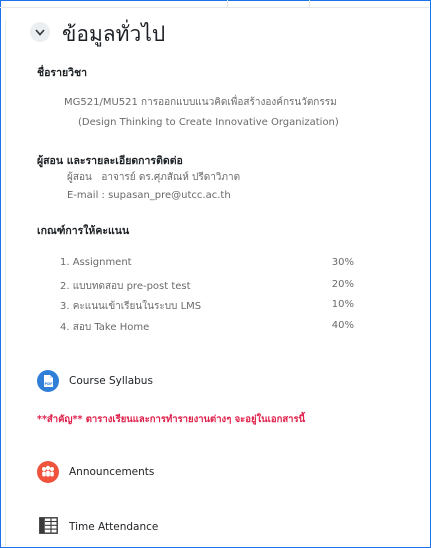 The width and height of the screenshot is (431, 548). What do you see at coordinates (111, 381) in the screenshot?
I see `course-syllabus-label: Course Syllabus` at bounding box center [111, 381].